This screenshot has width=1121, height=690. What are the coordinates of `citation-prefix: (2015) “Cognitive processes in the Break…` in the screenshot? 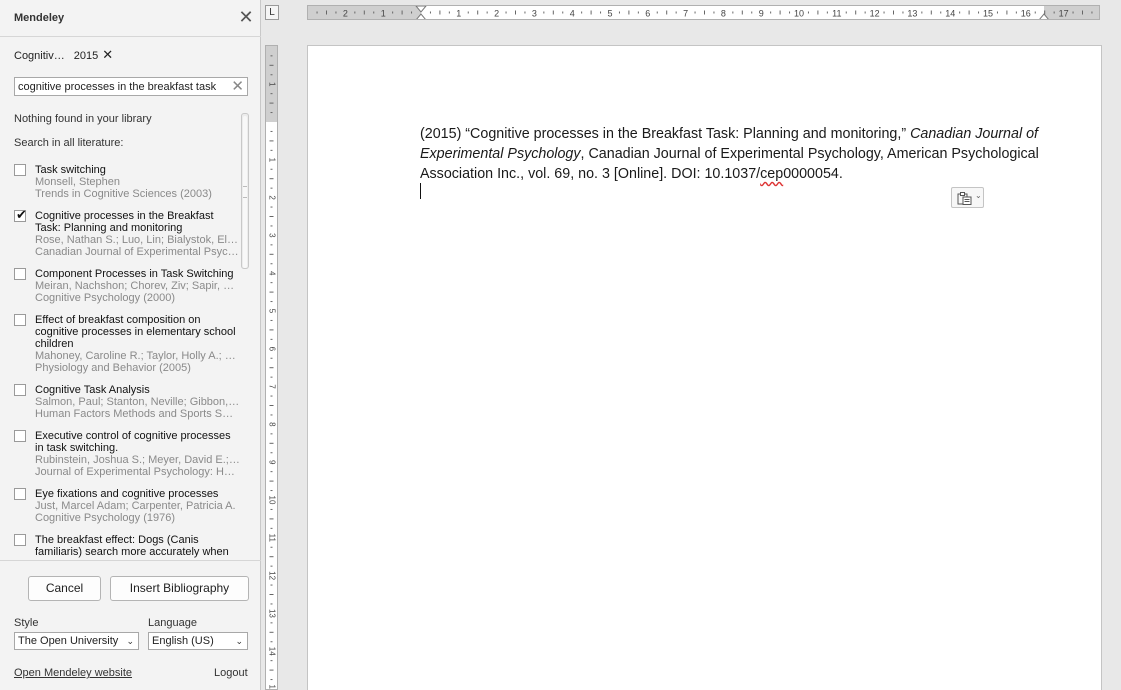 It's located at (665, 134).